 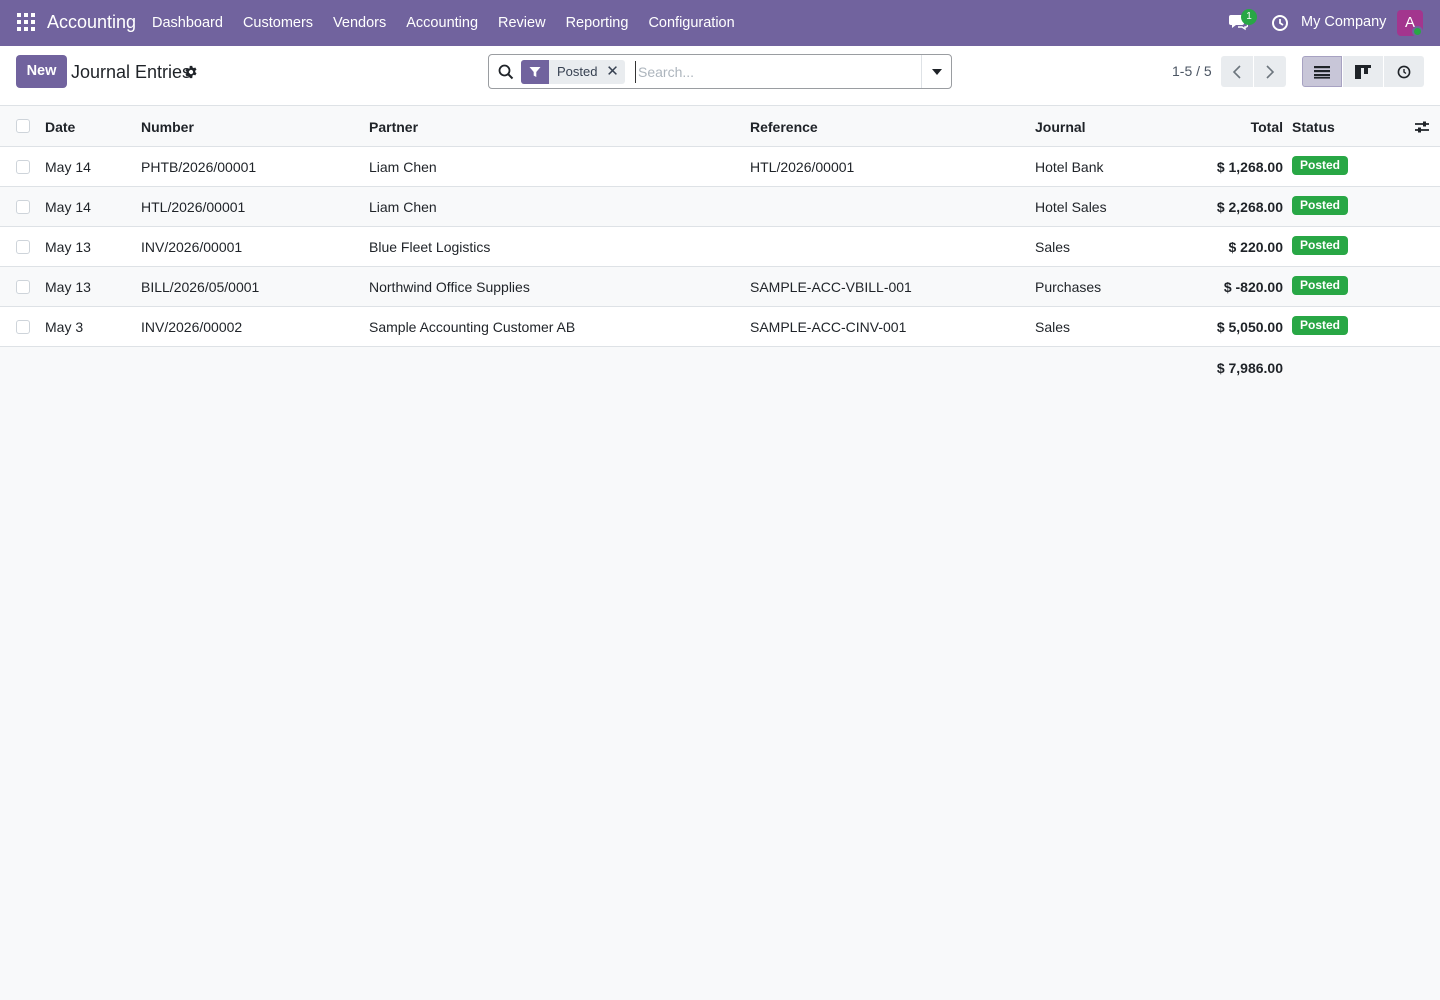 I want to click on gear-icon, so click(x=191, y=72).